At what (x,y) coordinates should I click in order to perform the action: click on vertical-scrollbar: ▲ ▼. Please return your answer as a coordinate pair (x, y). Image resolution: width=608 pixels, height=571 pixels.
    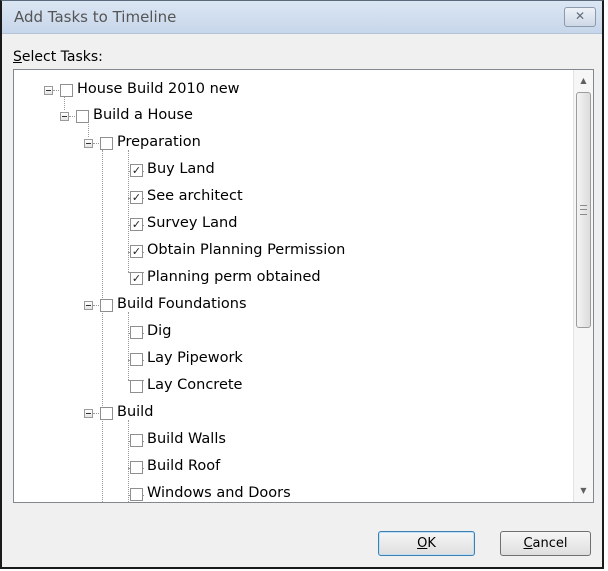
    Looking at the image, I should click on (583, 286).